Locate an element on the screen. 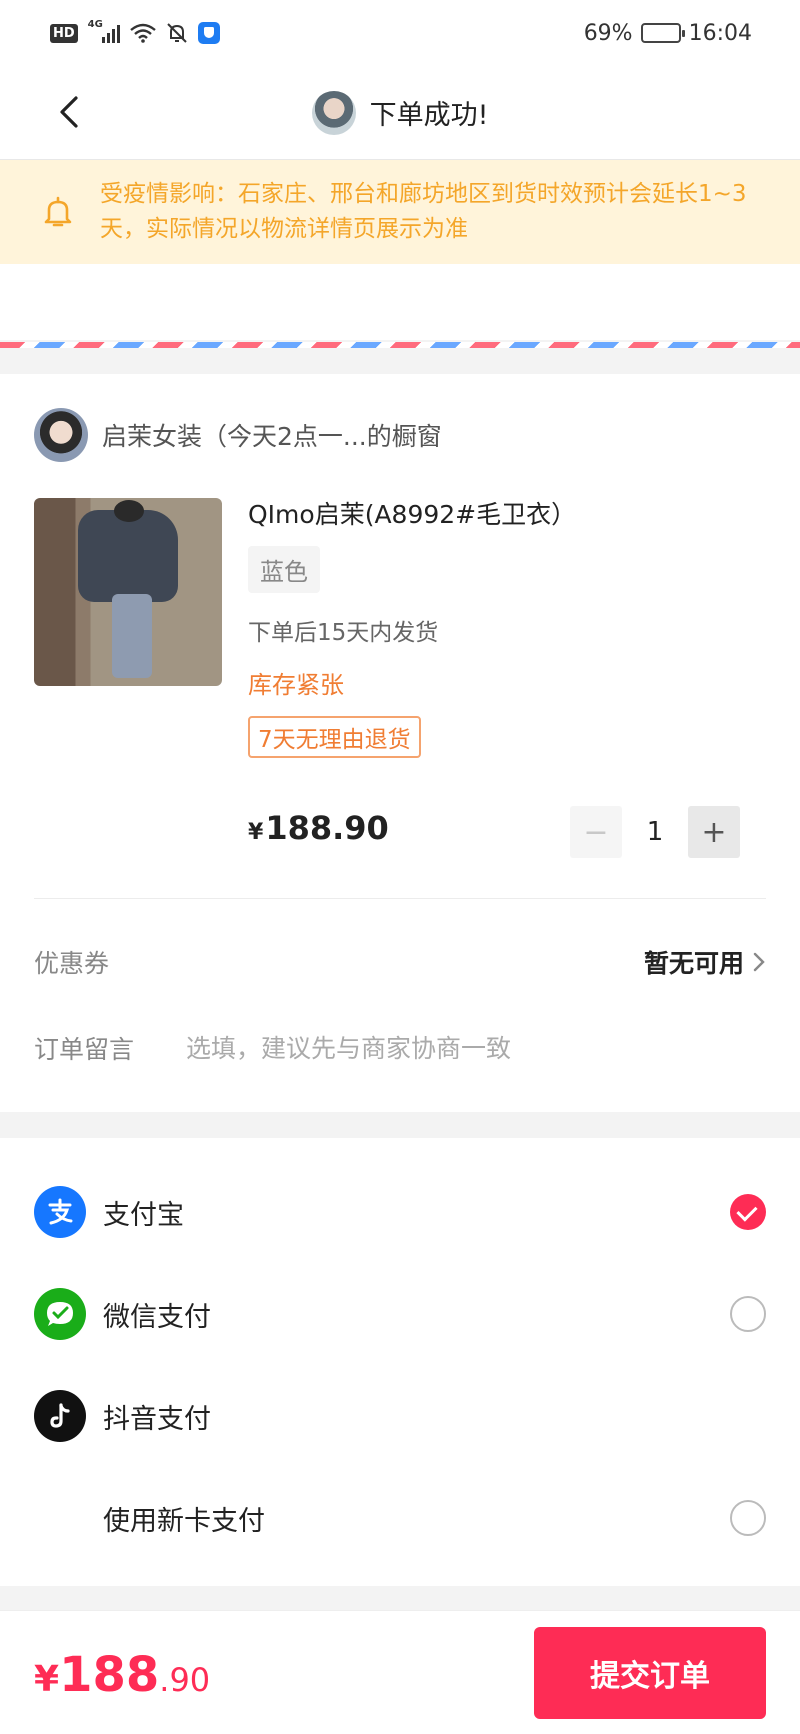  checkout-bar: ¥188.90 提交订单 is located at coordinates (400, 1672).